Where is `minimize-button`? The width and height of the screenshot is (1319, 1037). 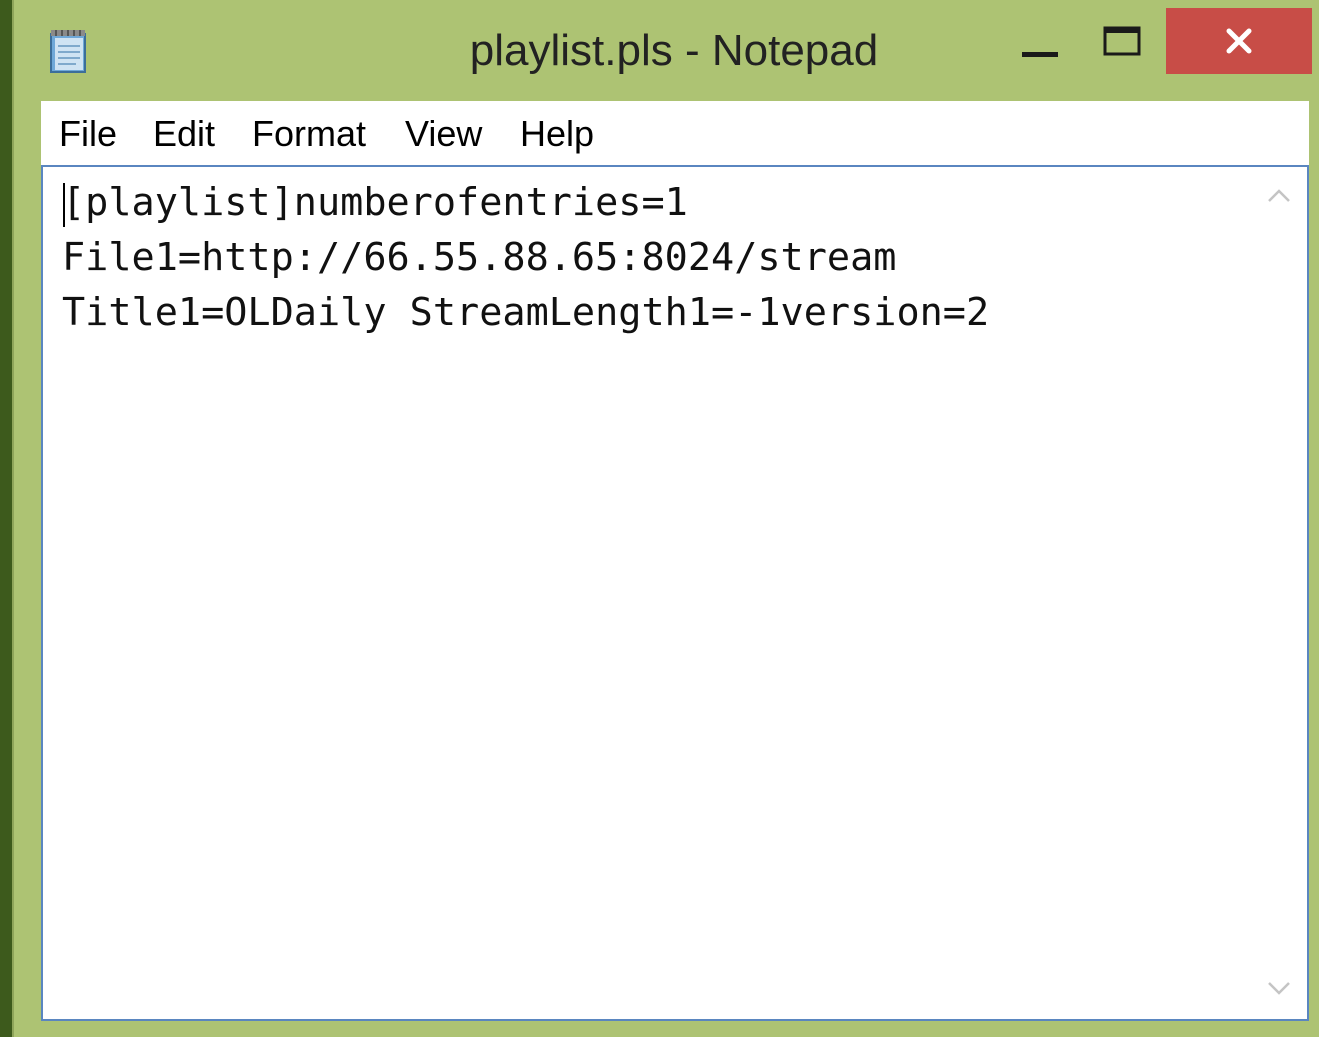
minimize-button is located at coordinates (1040, 41).